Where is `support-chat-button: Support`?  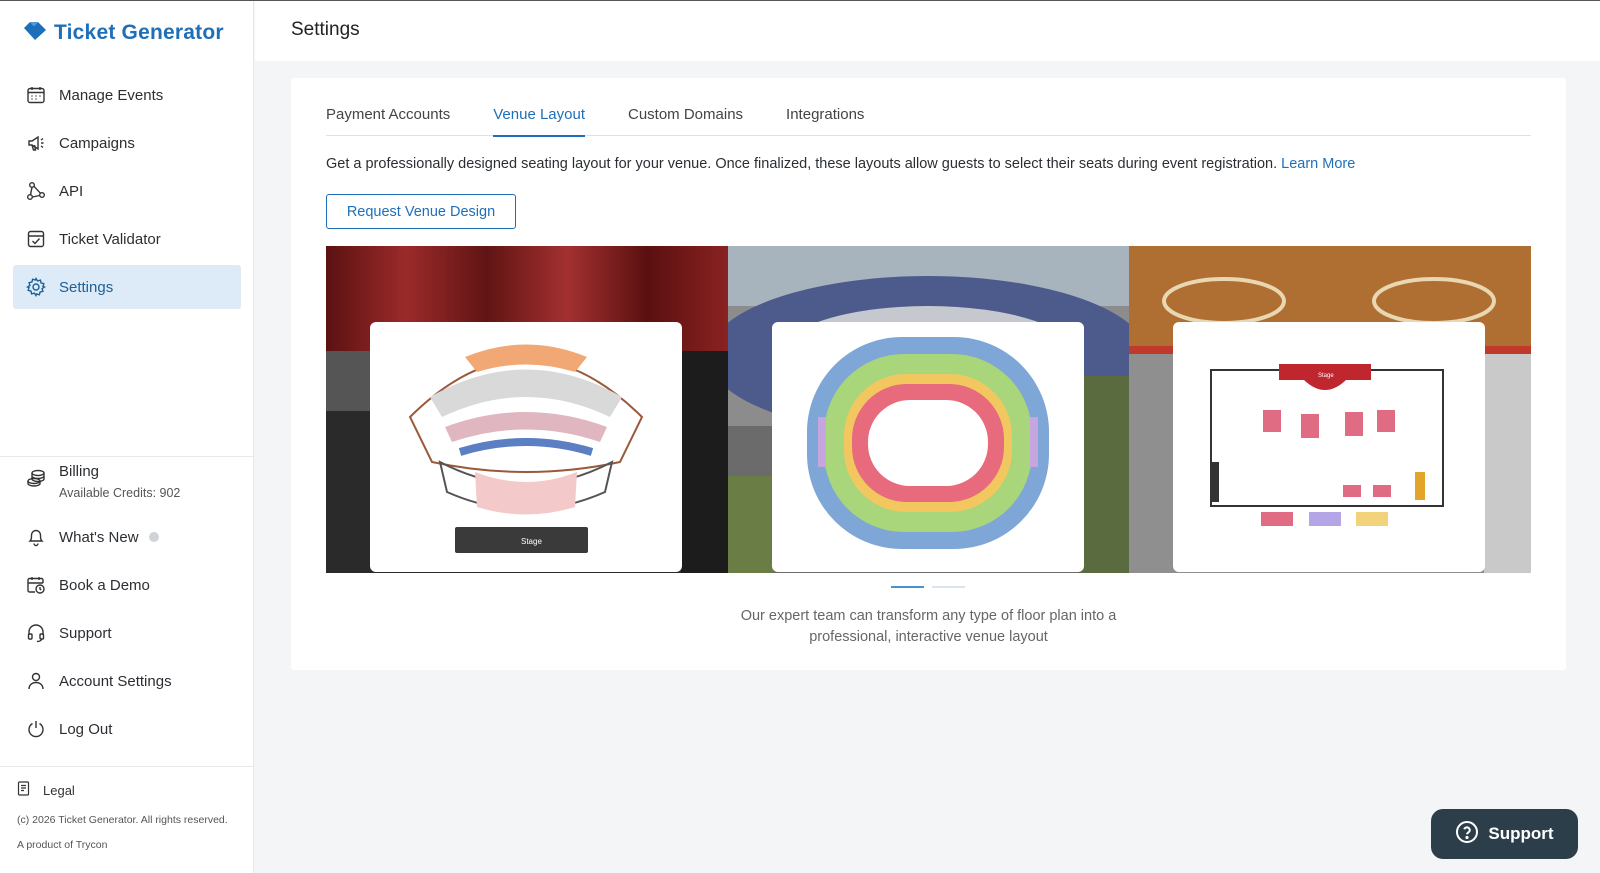 support-chat-button: Support is located at coordinates (1504, 834).